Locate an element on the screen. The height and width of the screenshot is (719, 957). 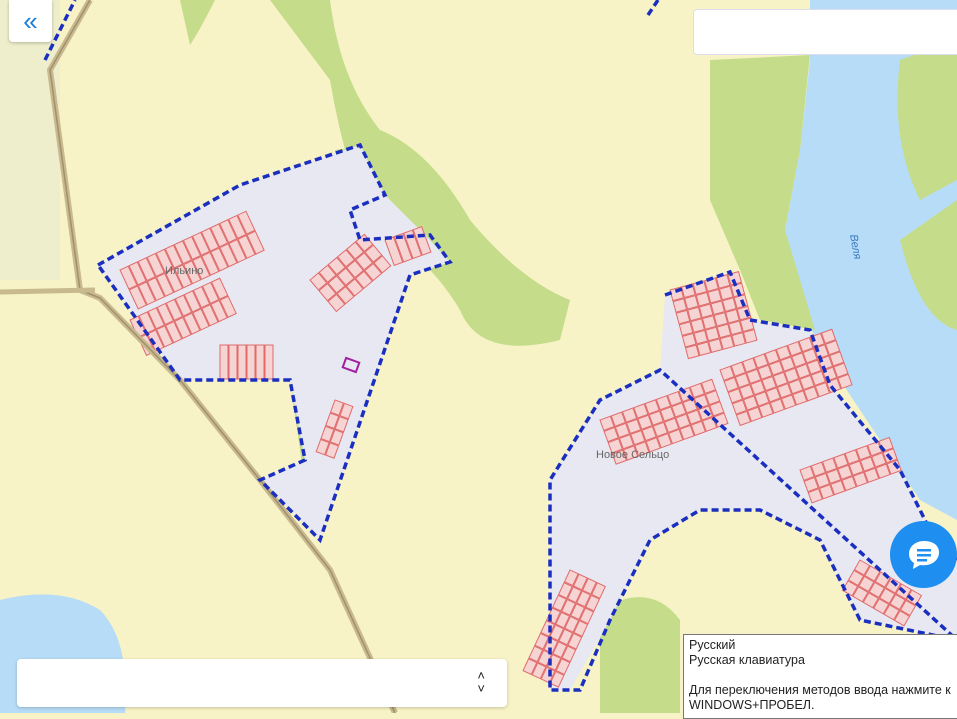
double-chevron-left-icon: « is located at coordinates (30, 20).